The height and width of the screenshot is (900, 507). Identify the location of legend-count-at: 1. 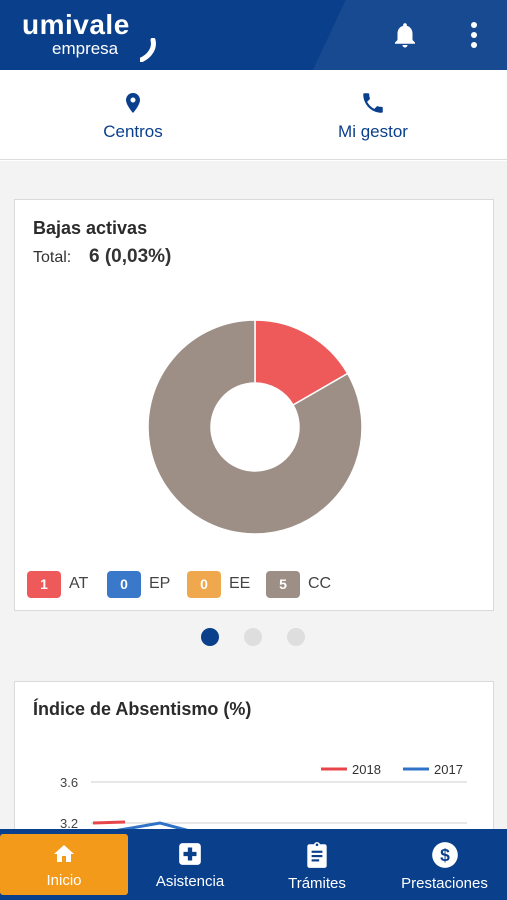
(44, 584).